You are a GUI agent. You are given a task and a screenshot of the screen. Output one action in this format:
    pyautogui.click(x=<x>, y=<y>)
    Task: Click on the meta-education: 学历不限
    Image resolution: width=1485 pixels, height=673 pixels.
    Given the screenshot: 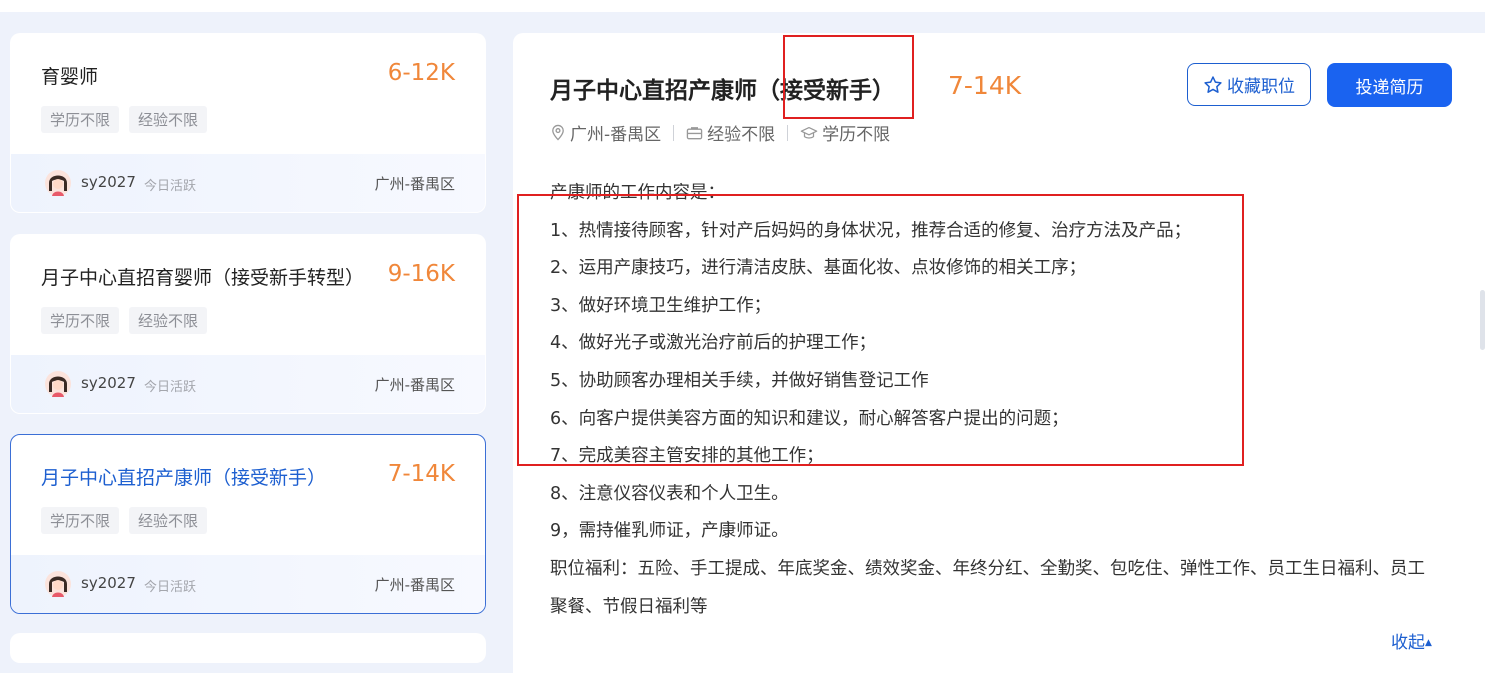 What is the action you would take?
    pyautogui.click(x=845, y=132)
    